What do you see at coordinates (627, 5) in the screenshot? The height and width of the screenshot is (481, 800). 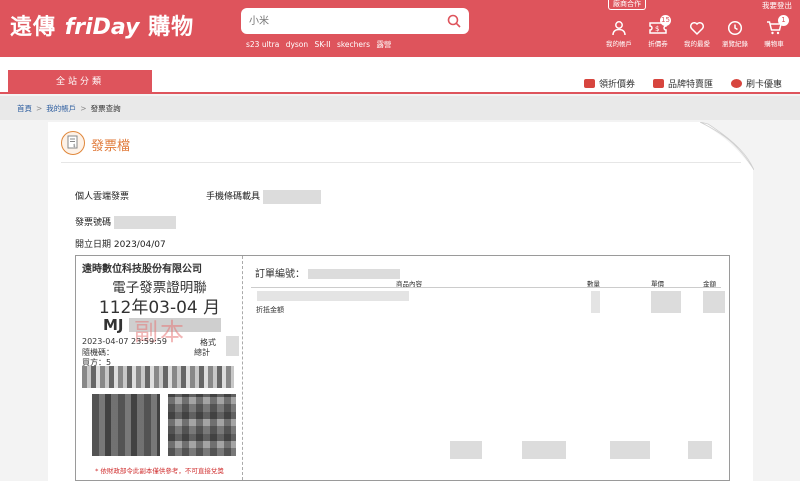 I see `vendor-link: 廠商合作` at bounding box center [627, 5].